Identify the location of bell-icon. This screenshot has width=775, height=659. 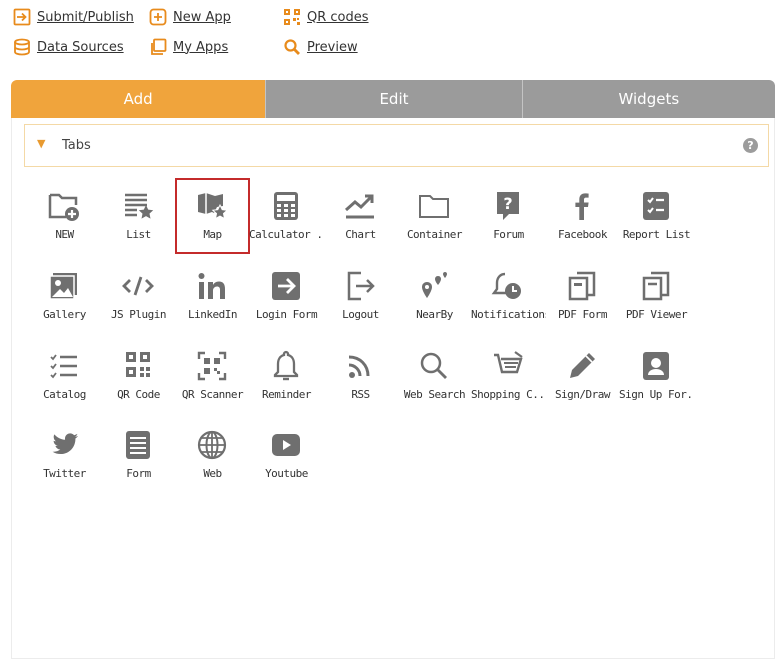
(286, 366).